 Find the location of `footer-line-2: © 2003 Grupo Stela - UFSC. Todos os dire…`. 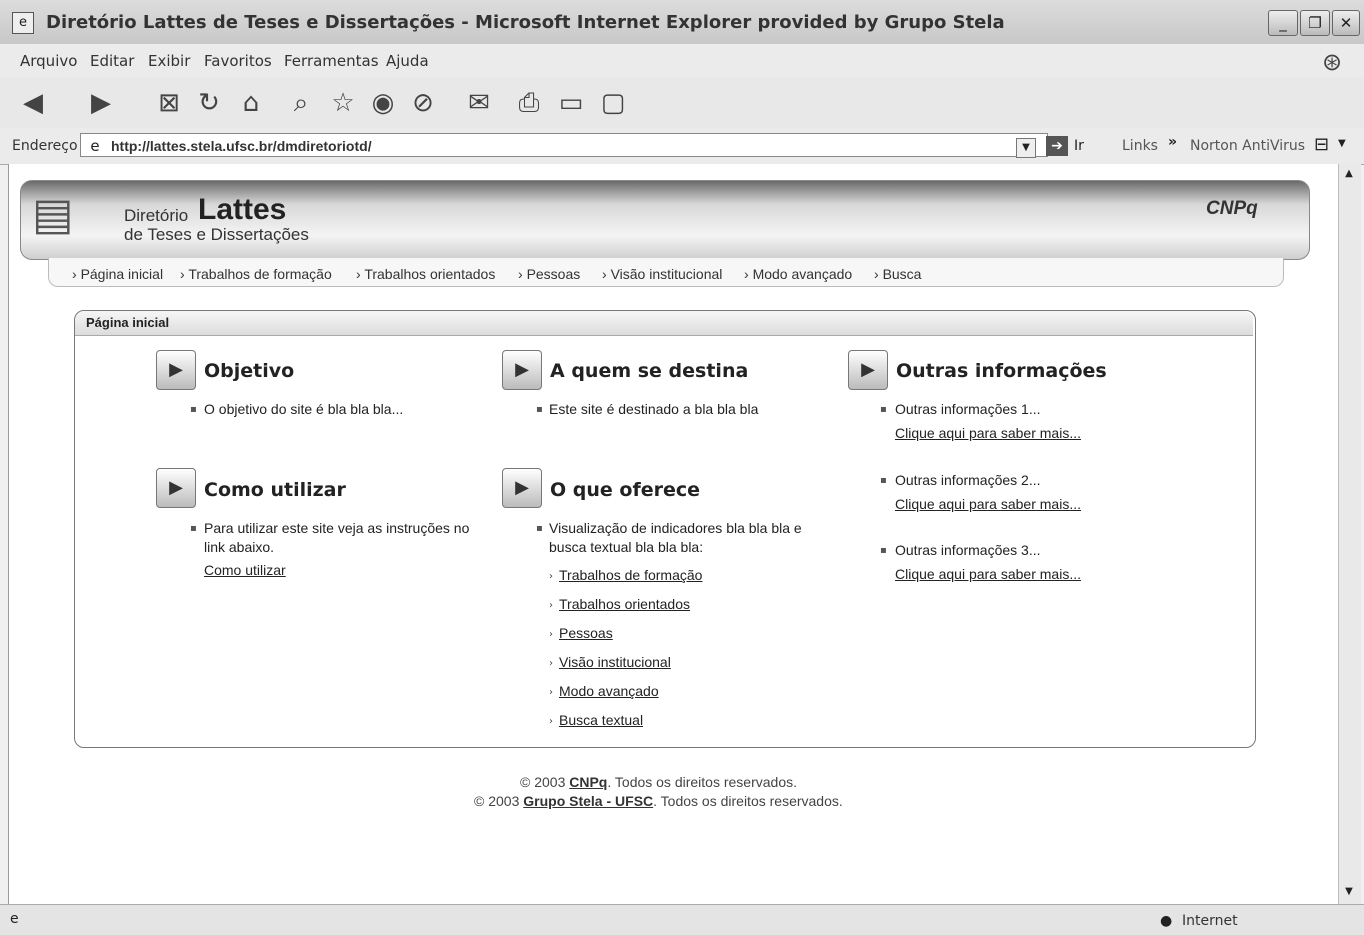

footer-line-2: © 2003 Grupo Stela - UFSC. Todos os dire… is located at coordinates (658, 801).